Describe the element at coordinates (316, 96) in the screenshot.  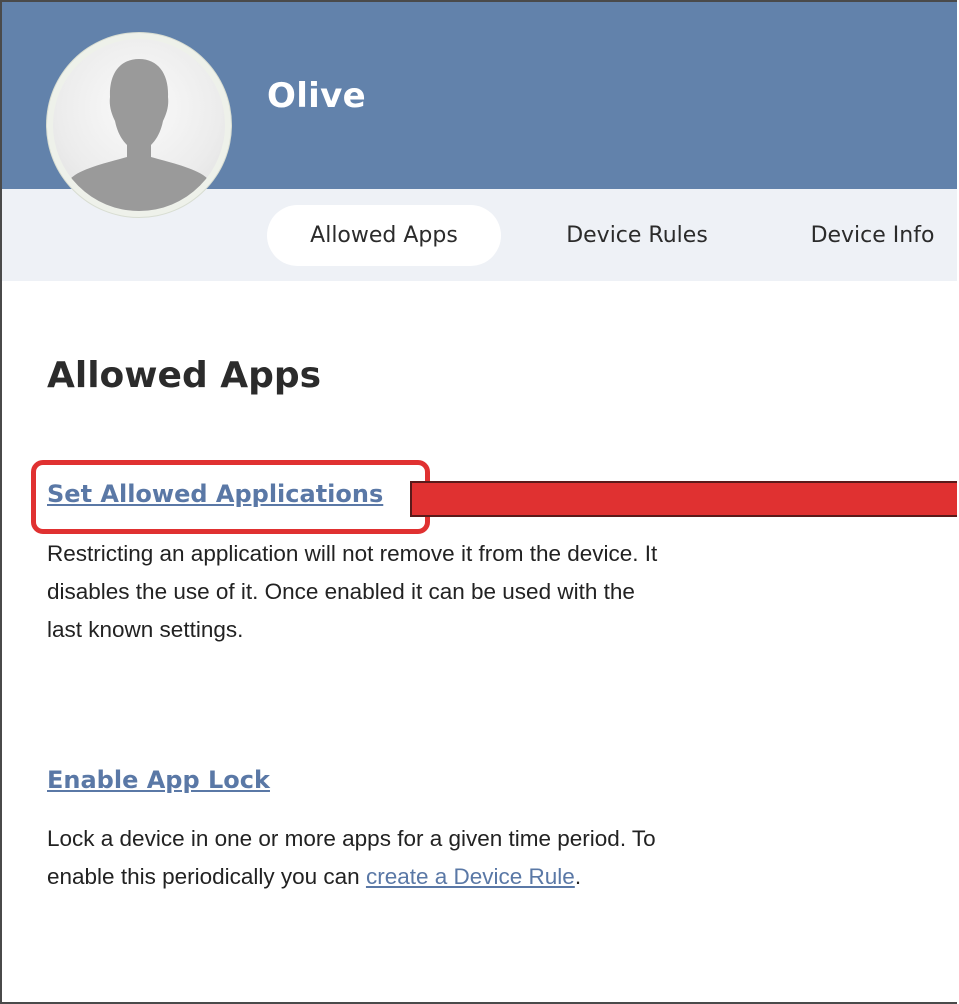
I see `profile-name: Olive` at that location.